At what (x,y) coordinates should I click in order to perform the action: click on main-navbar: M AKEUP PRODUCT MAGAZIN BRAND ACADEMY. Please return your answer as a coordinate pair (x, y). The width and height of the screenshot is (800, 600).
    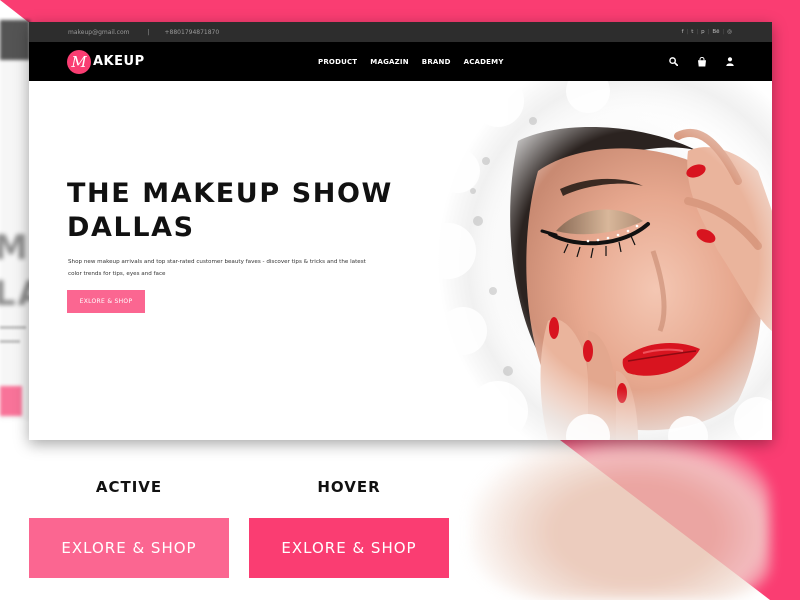
    Looking at the image, I should click on (400, 61).